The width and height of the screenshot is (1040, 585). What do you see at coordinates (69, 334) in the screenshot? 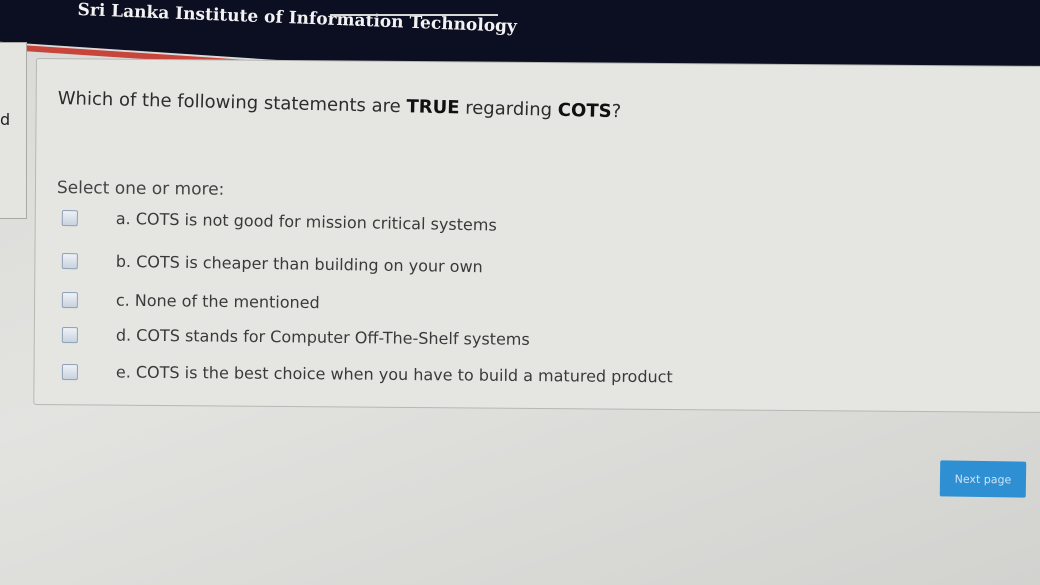
I see `checkbox-d` at bounding box center [69, 334].